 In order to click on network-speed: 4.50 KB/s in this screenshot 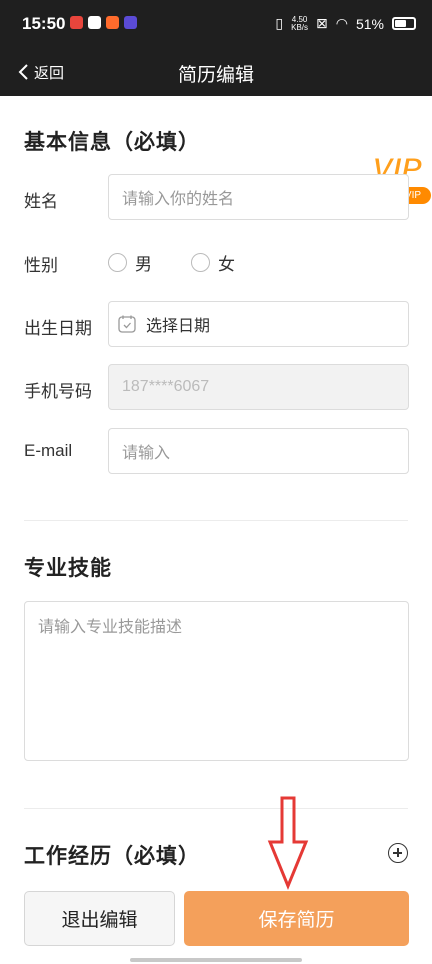, I will do `click(300, 23)`.